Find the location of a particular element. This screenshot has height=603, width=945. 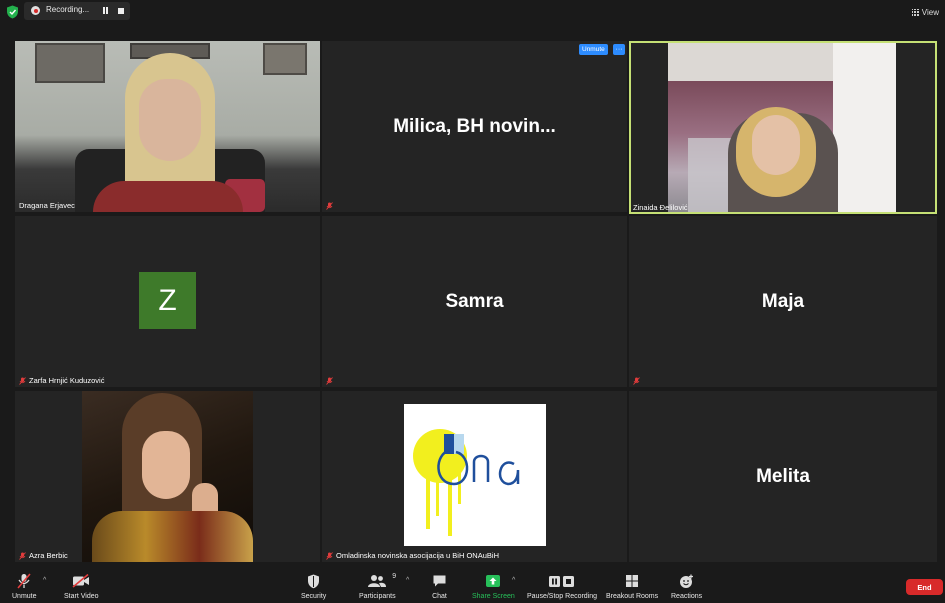

reactions-button: Reactions is located at coordinates (686, 586).